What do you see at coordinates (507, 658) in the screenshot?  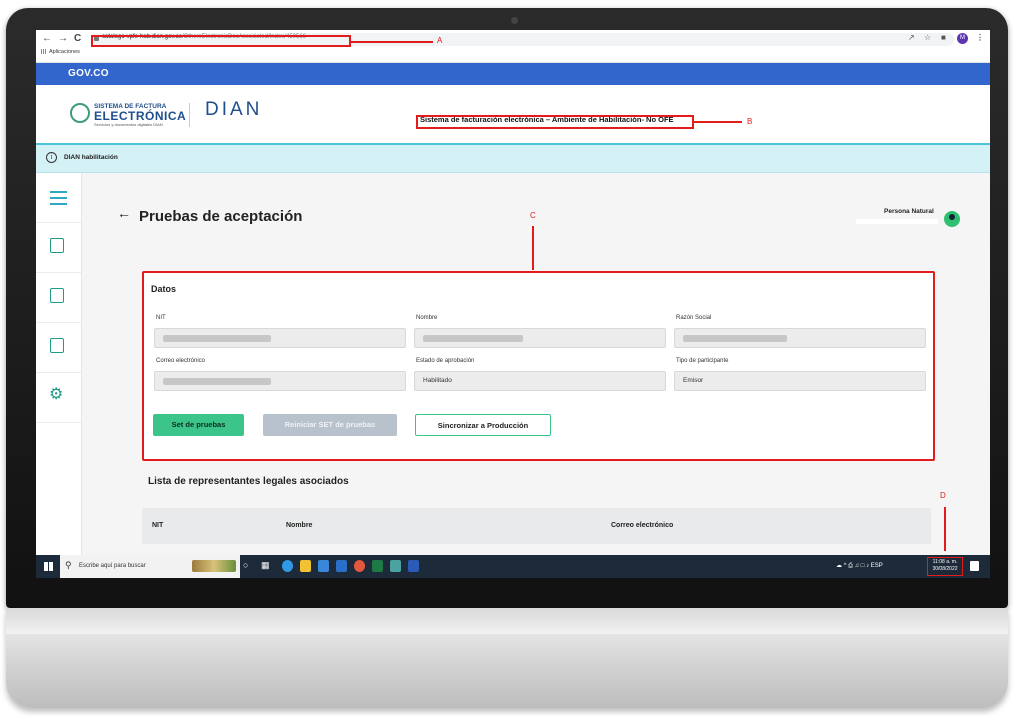 I see `laptop-base` at bounding box center [507, 658].